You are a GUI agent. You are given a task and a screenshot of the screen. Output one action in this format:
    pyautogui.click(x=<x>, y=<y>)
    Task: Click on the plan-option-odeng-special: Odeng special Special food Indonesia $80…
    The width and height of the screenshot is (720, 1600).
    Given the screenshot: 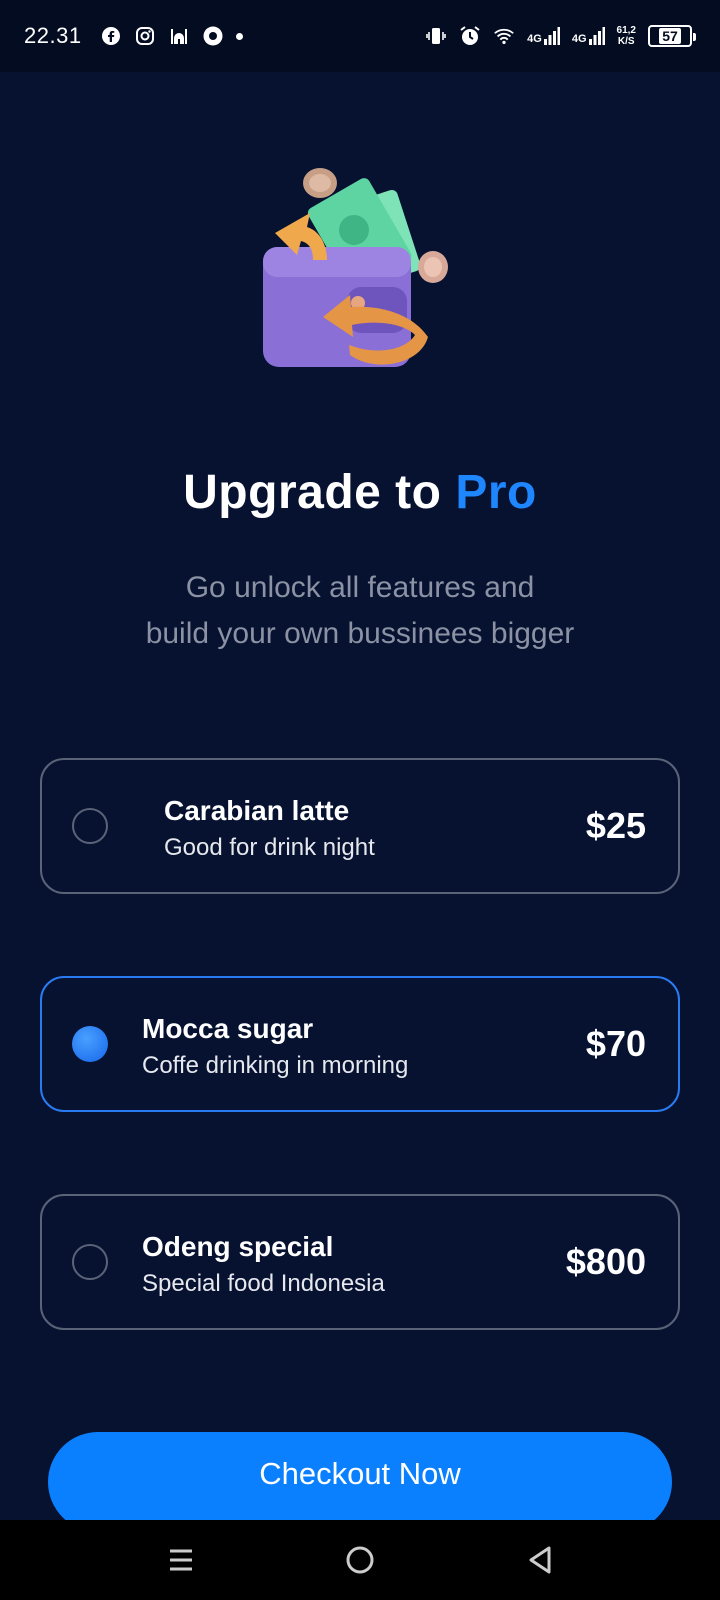 What is the action you would take?
    pyautogui.click(x=360, y=1262)
    